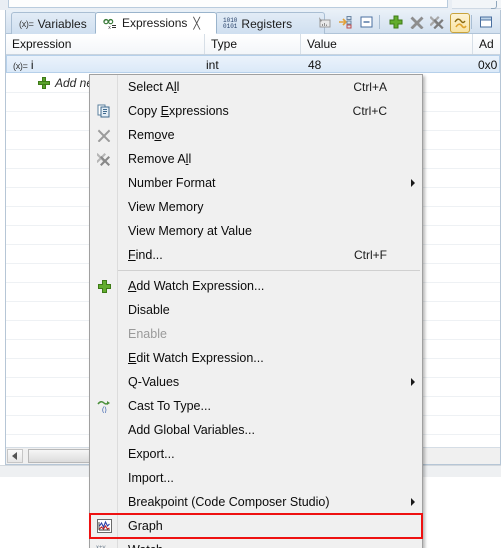  I want to click on menu-item-breakpoint: Breakpoint (Code Composer Studio), so click(256, 502).